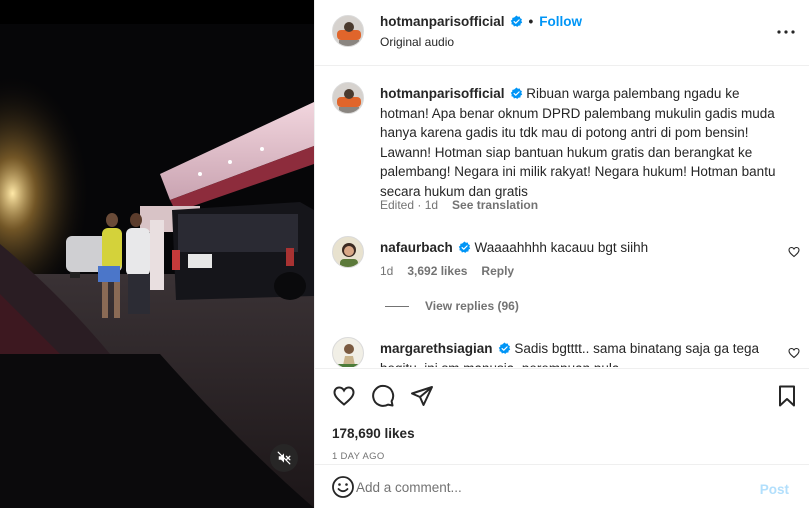  I want to click on post-actions: 178,690 likes 1 DAY AGO, so click(562, 416).